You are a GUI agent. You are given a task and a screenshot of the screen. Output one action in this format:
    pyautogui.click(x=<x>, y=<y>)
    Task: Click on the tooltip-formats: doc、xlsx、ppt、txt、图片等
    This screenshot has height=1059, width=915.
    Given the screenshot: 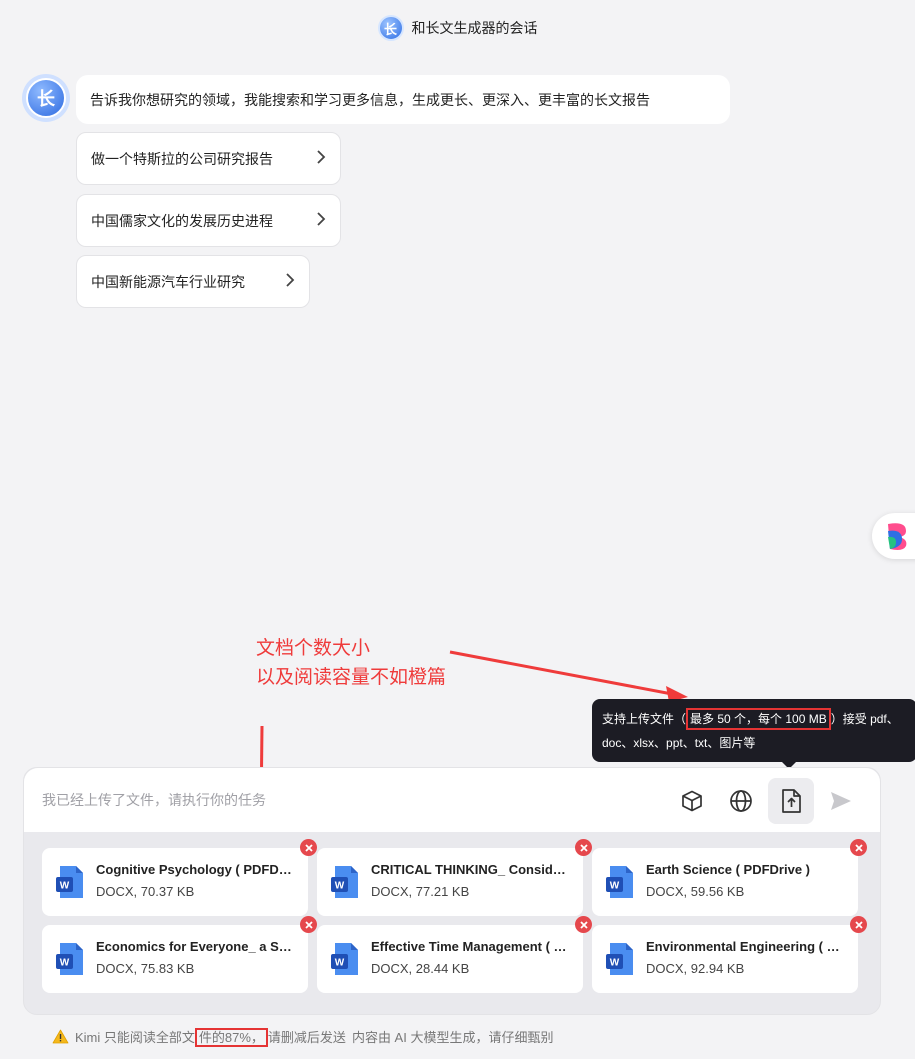 What is the action you would take?
    pyautogui.click(x=679, y=743)
    